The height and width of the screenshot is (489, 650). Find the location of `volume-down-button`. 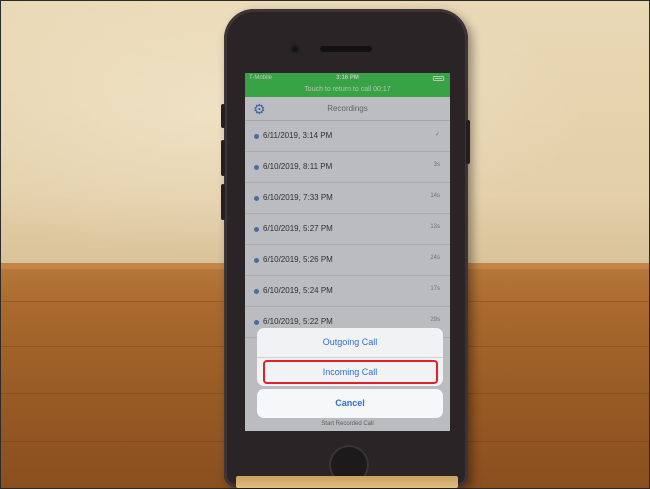

volume-down-button is located at coordinates (223, 202).